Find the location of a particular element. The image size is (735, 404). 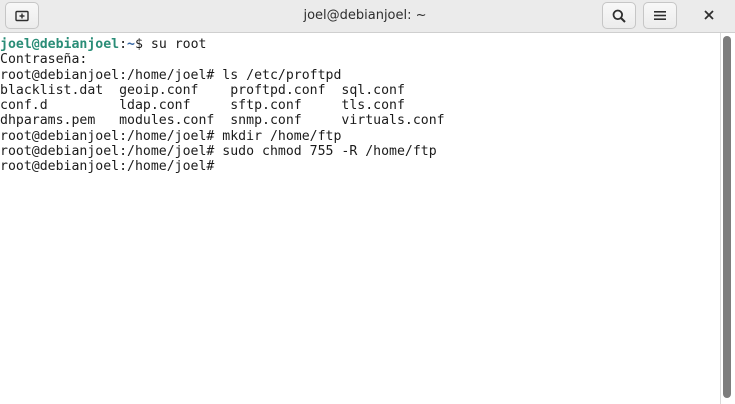

vertical-scrollbar is located at coordinates (727, 218).